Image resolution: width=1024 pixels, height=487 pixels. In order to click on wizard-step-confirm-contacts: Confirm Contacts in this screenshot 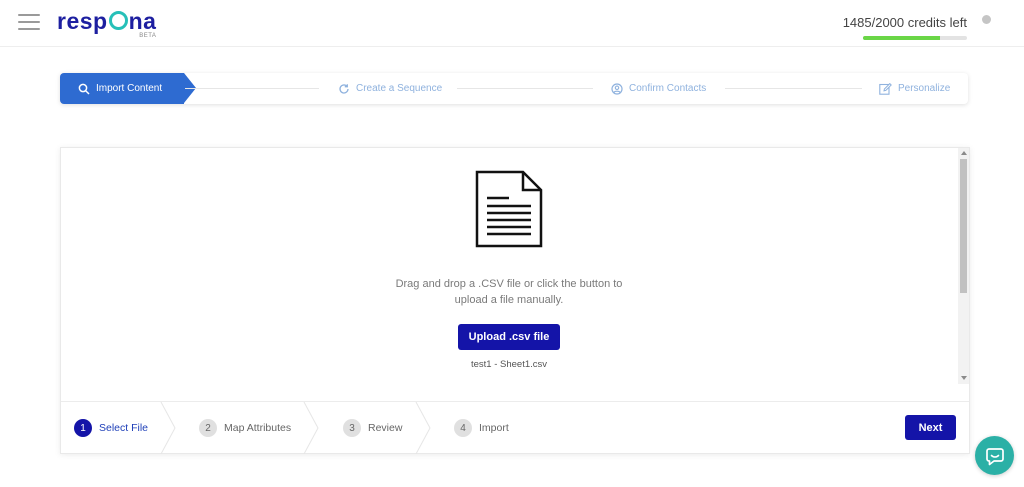, I will do `click(658, 88)`.